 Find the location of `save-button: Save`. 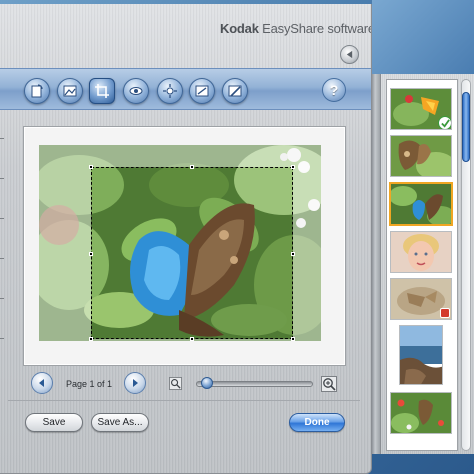

save-button: Save is located at coordinates (54, 422).